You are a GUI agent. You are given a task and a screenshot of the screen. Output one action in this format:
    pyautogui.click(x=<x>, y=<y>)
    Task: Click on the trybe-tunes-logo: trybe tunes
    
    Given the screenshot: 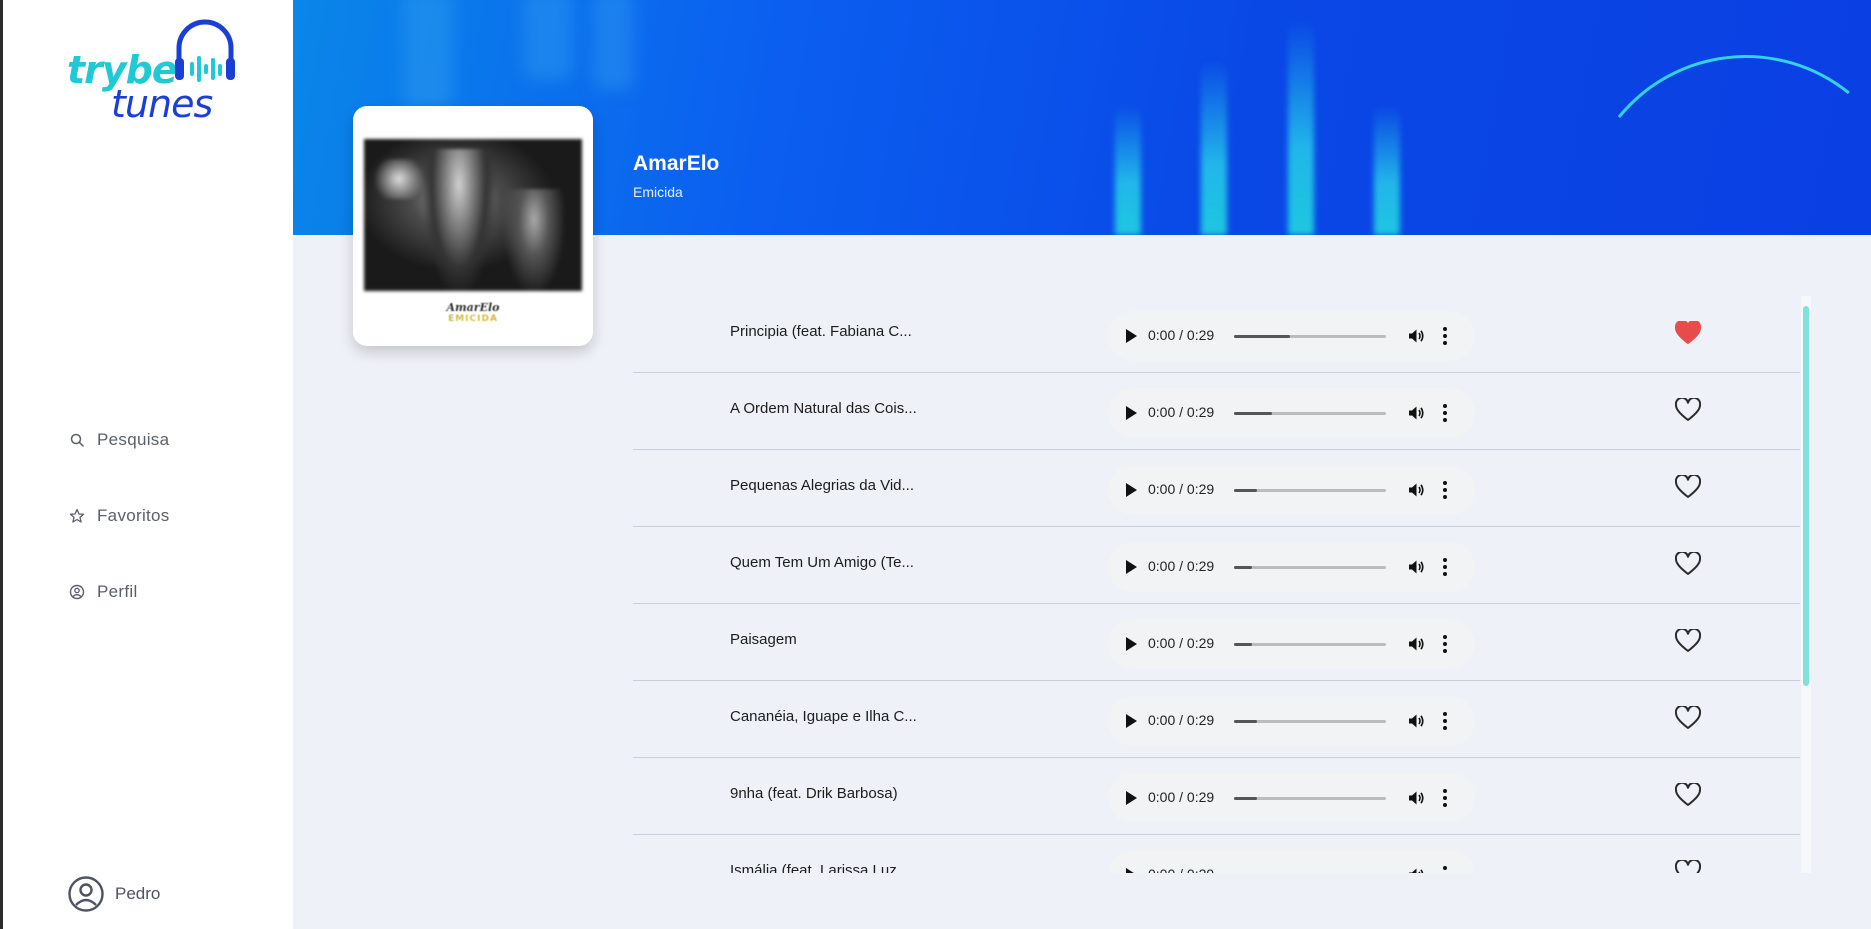 What is the action you would take?
    pyautogui.click(x=153, y=72)
    